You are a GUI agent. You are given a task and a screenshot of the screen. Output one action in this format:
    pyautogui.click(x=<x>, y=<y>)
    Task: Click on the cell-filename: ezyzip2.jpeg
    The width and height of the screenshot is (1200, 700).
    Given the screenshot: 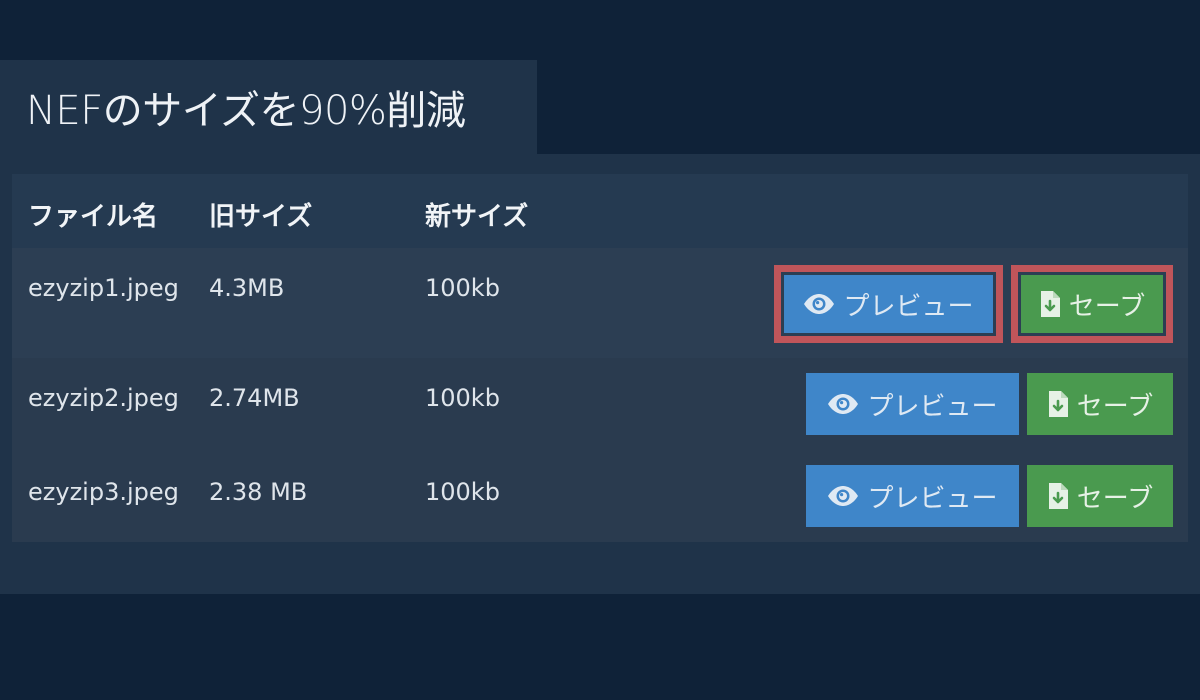 What is the action you would take?
    pyautogui.click(x=103, y=398)
    